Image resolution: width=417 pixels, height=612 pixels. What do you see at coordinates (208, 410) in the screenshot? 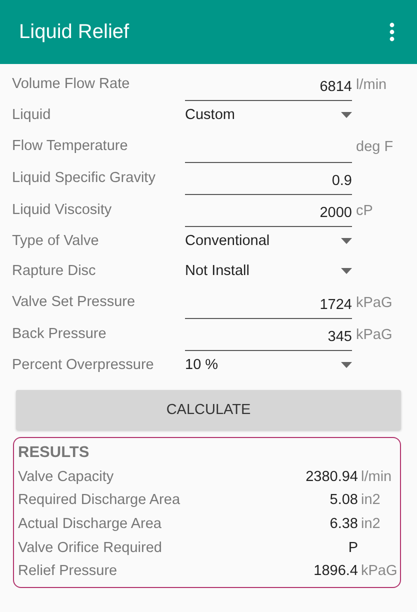
I see `calculate-button: CALCULATE` at bounding box center [208, 410].